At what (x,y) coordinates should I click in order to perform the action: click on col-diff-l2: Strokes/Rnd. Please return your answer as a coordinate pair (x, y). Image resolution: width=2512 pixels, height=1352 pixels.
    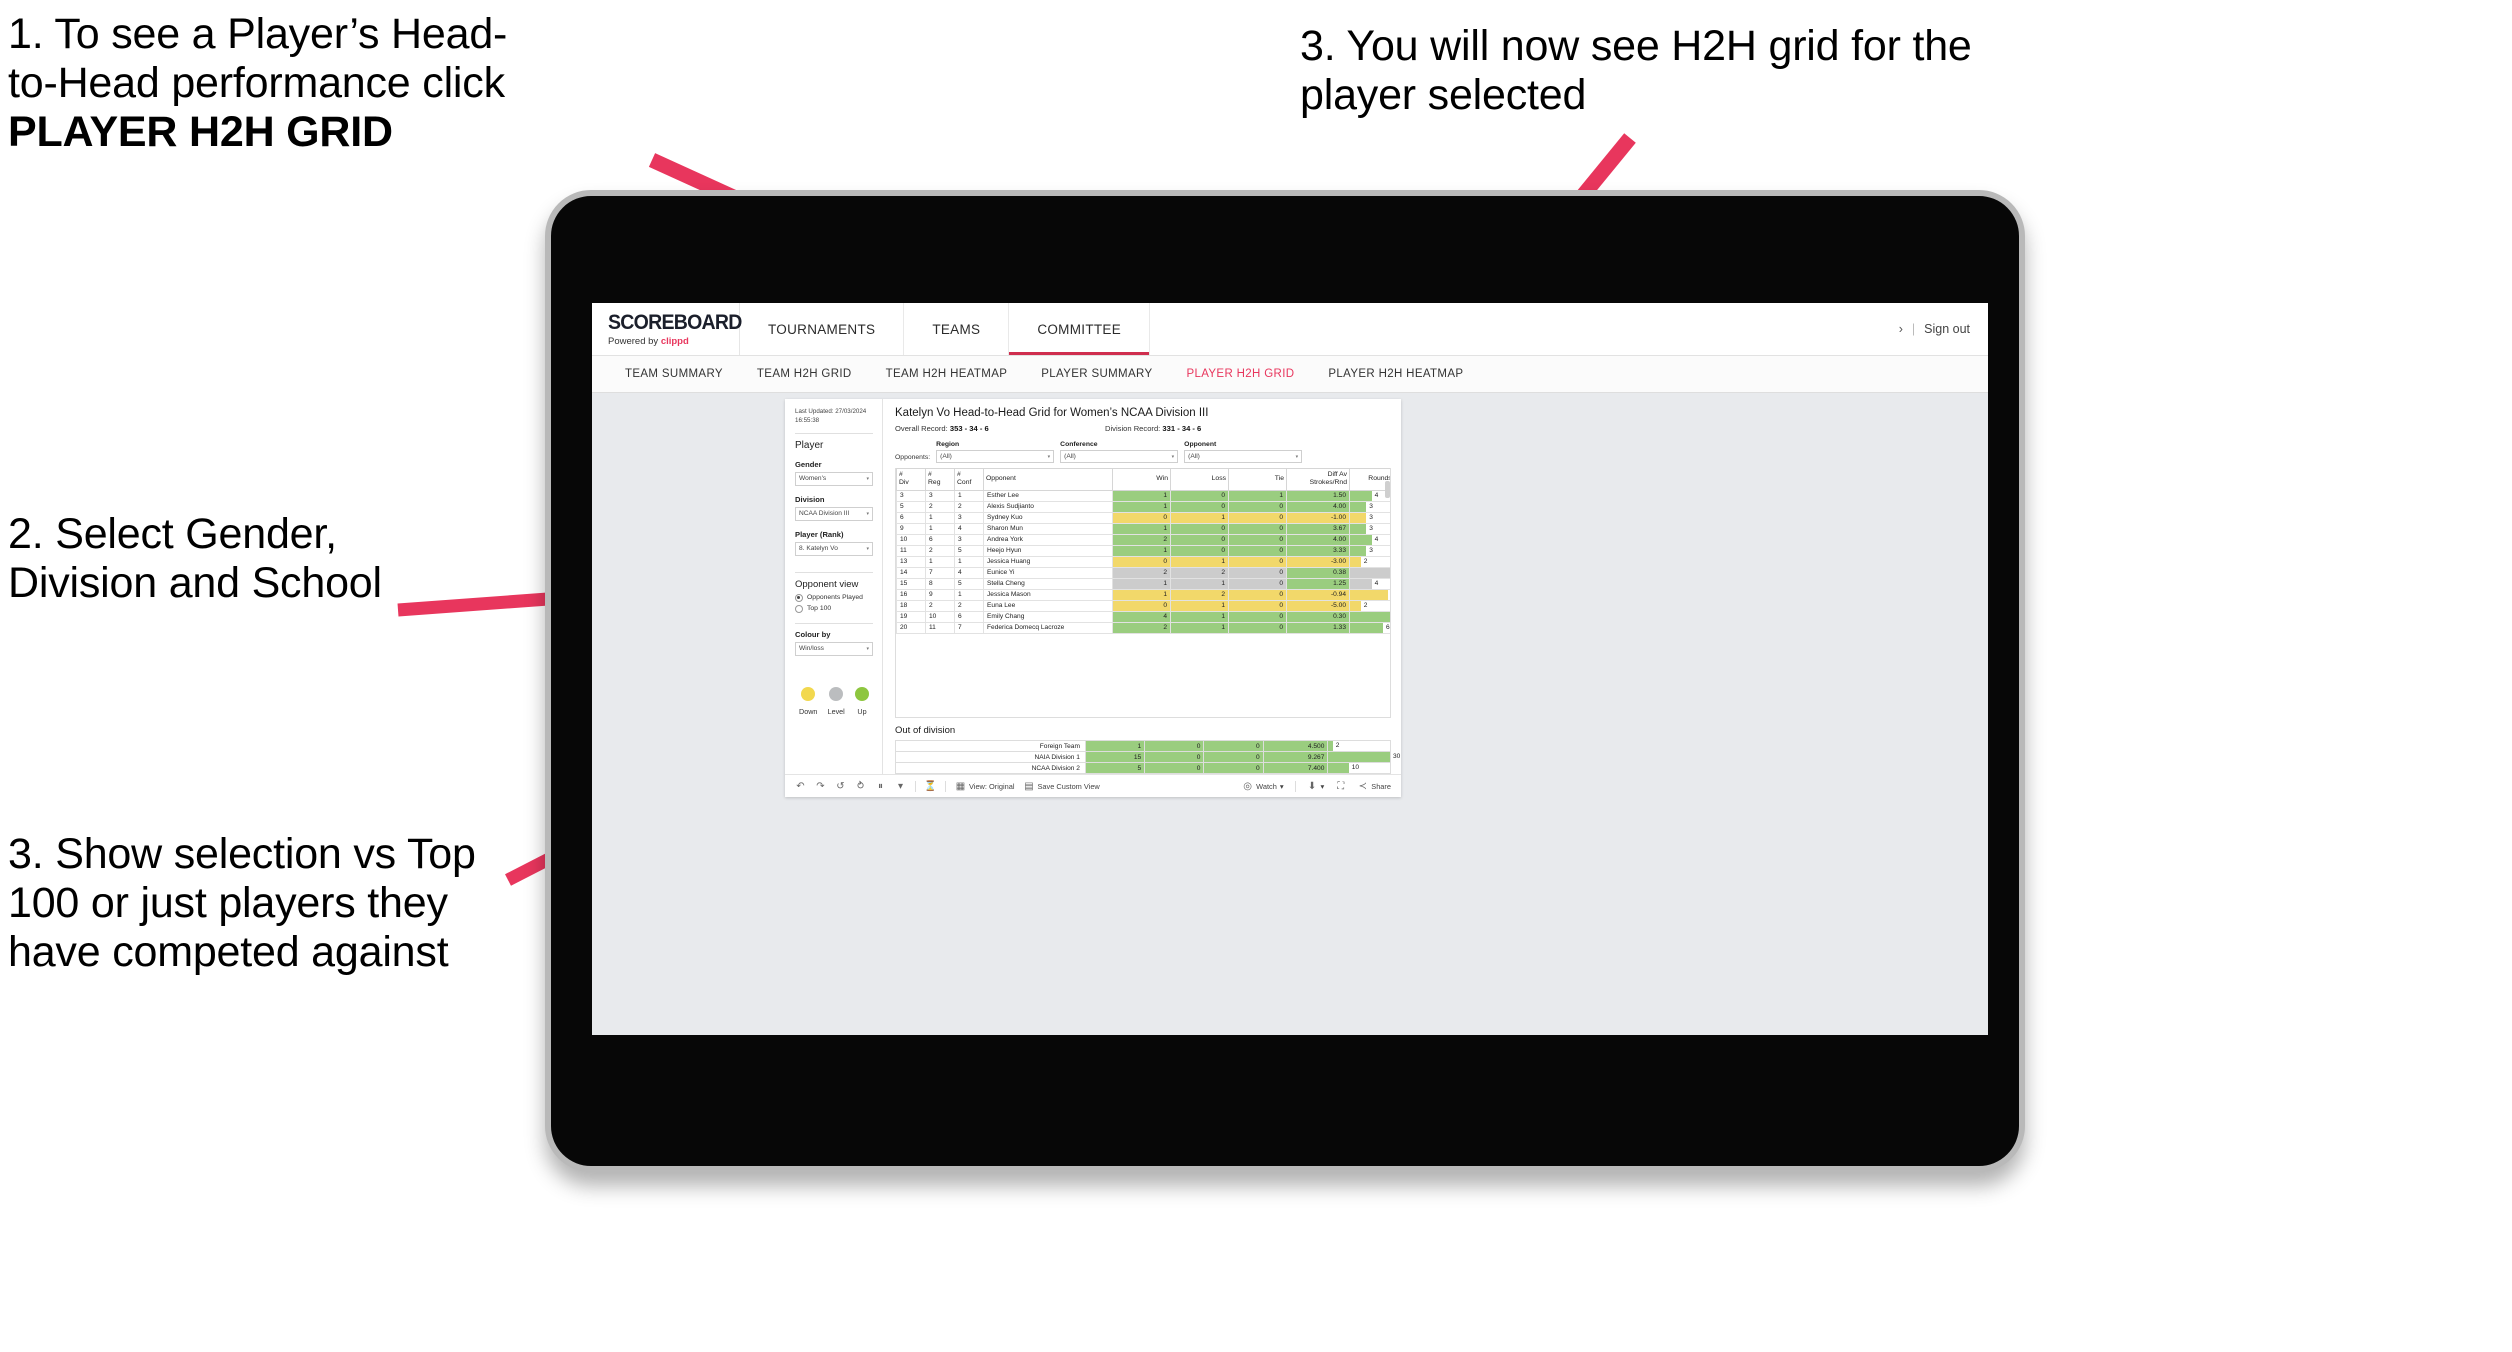
    Looking at the image, I should click on (1328, 483).